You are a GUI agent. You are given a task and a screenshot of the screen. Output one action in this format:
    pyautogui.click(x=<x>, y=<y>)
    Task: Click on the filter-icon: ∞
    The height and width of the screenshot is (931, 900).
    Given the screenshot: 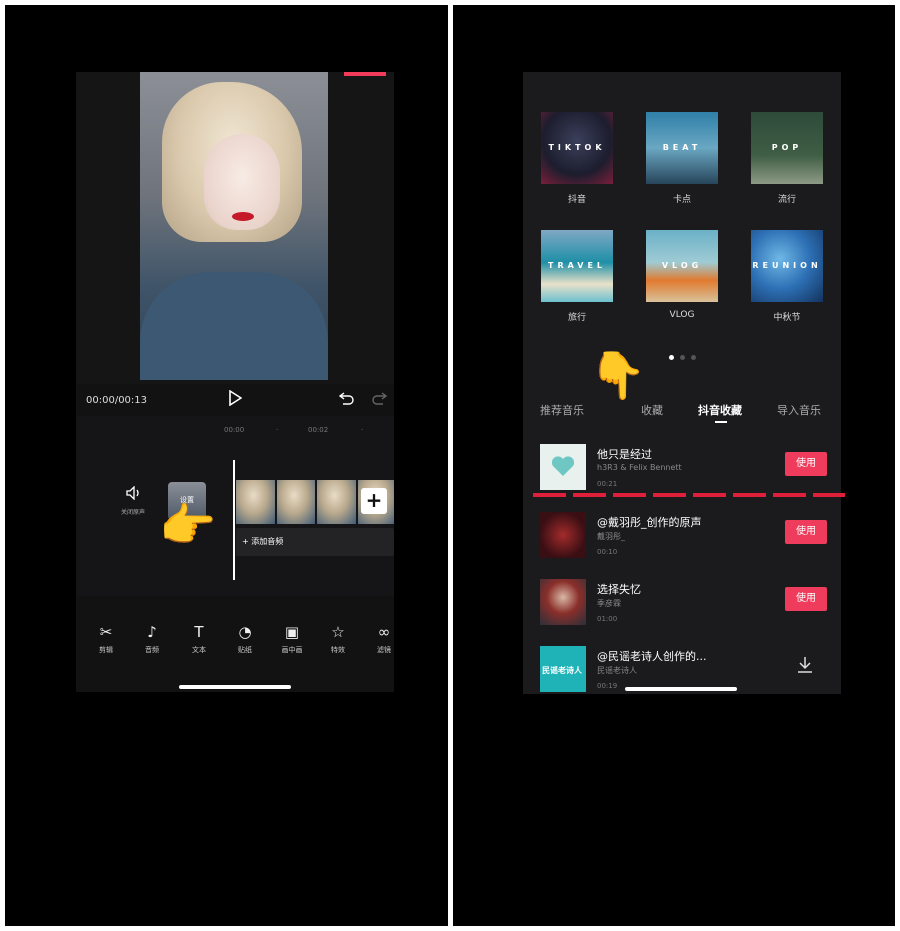 What is the action you would take?
    pyautogui.click(x=384, y=632)
    